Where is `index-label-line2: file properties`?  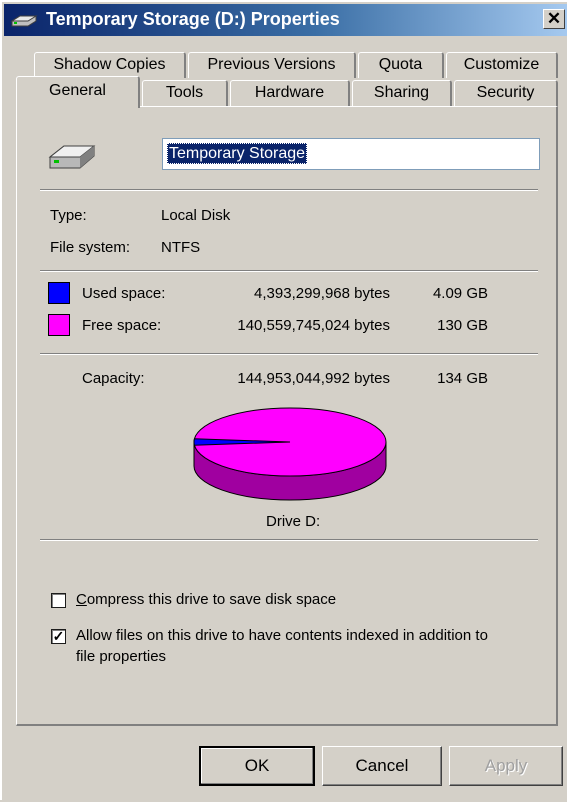 index-label-line2: file properties is located at coordinates (121, 656).